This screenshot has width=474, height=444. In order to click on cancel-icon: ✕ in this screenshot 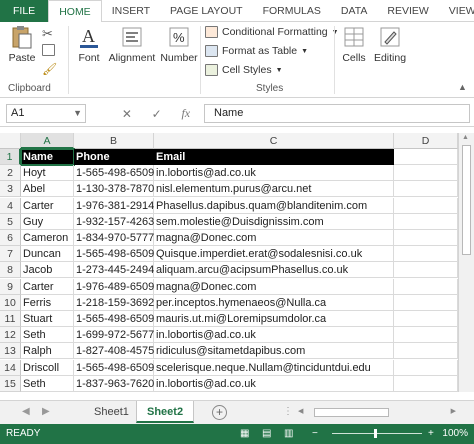, I will do `click(127, 114)`.